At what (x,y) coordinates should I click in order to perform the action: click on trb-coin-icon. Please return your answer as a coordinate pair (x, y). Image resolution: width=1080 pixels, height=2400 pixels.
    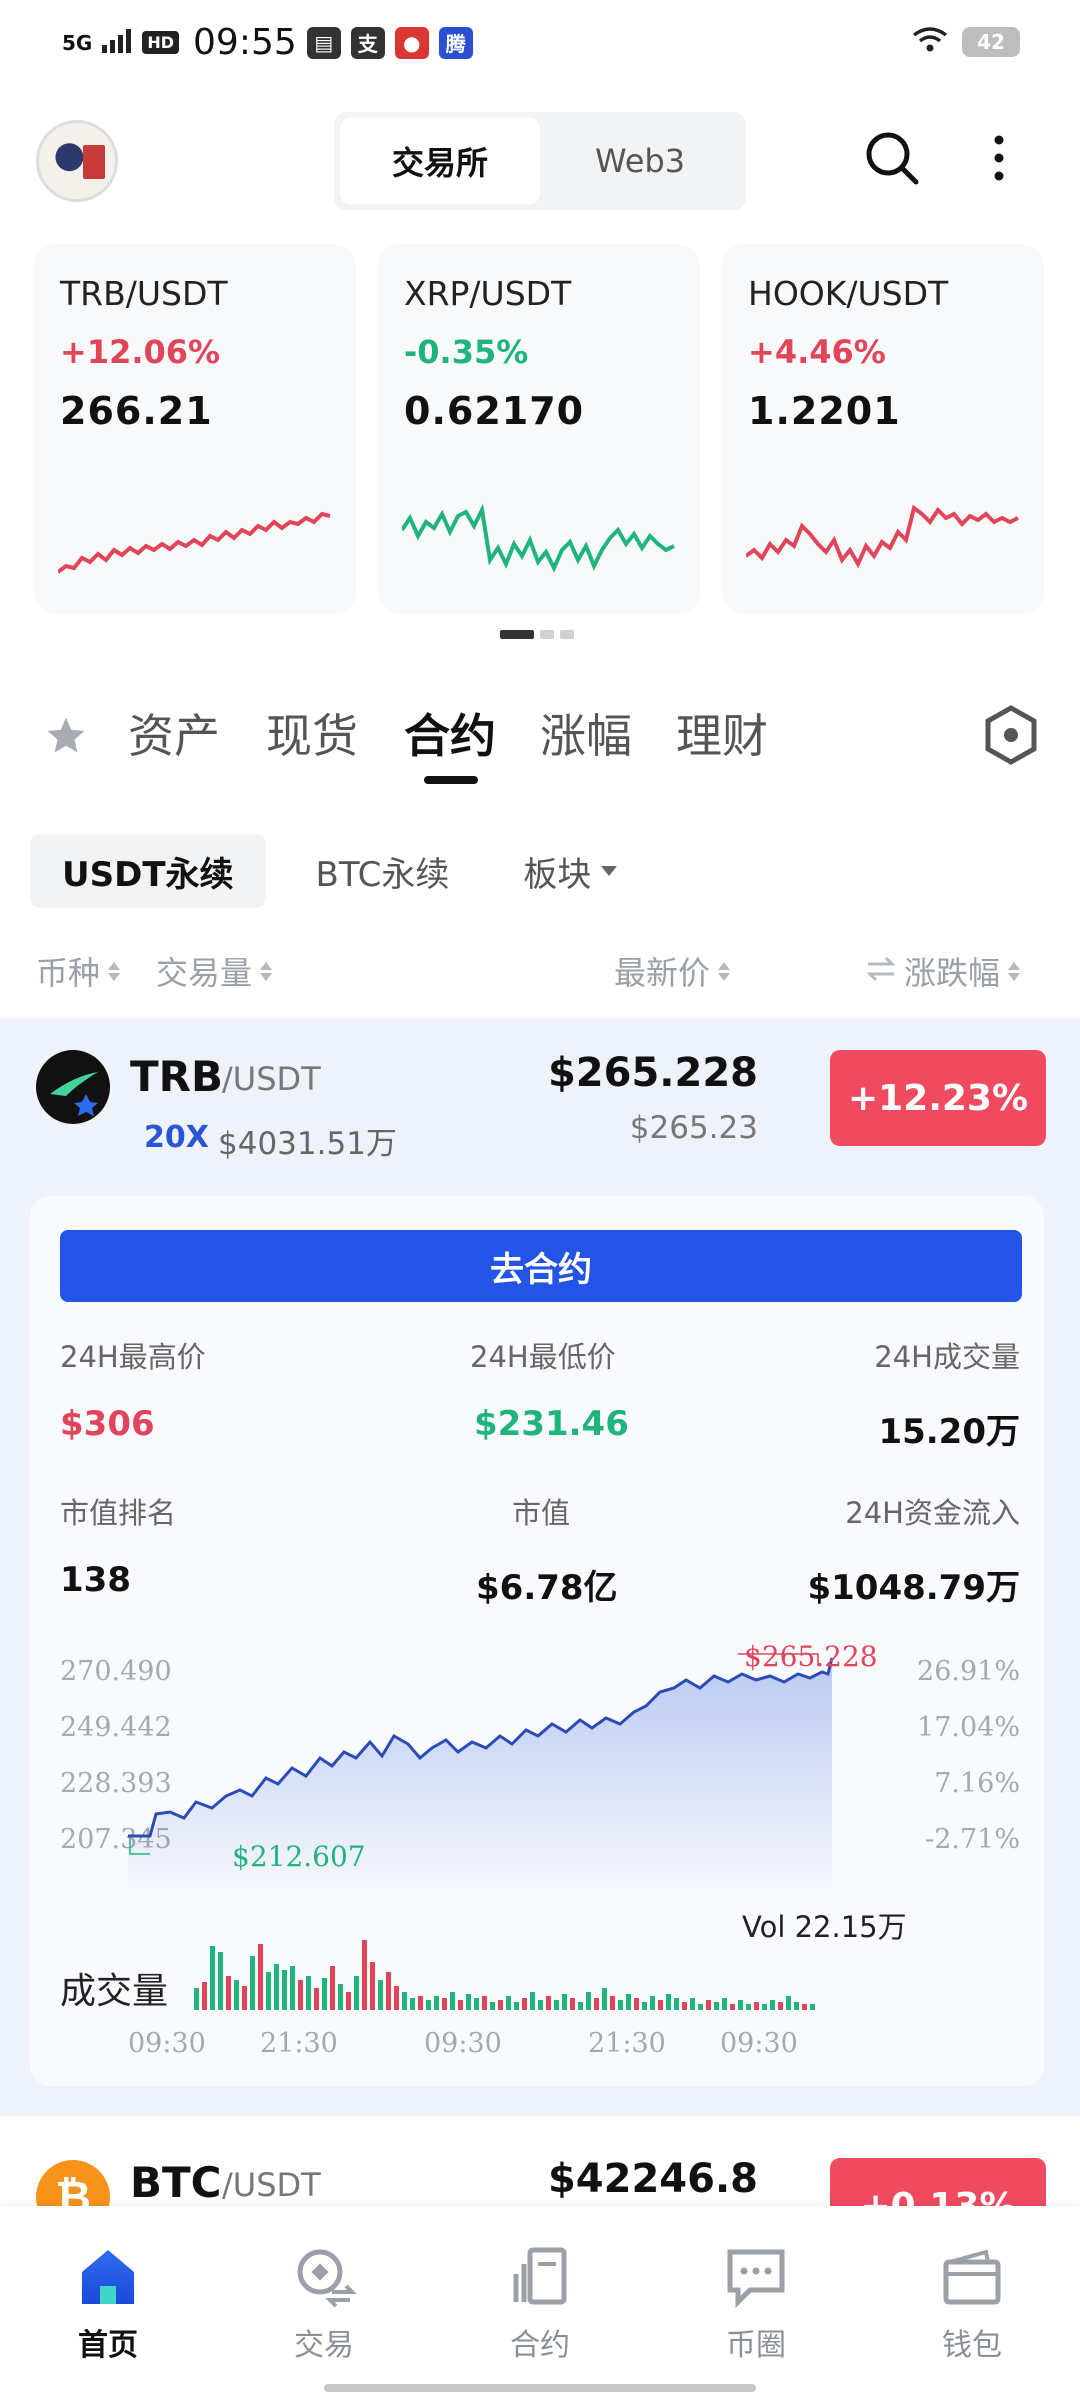
    Looking at the image, I should click on (73, 1087).